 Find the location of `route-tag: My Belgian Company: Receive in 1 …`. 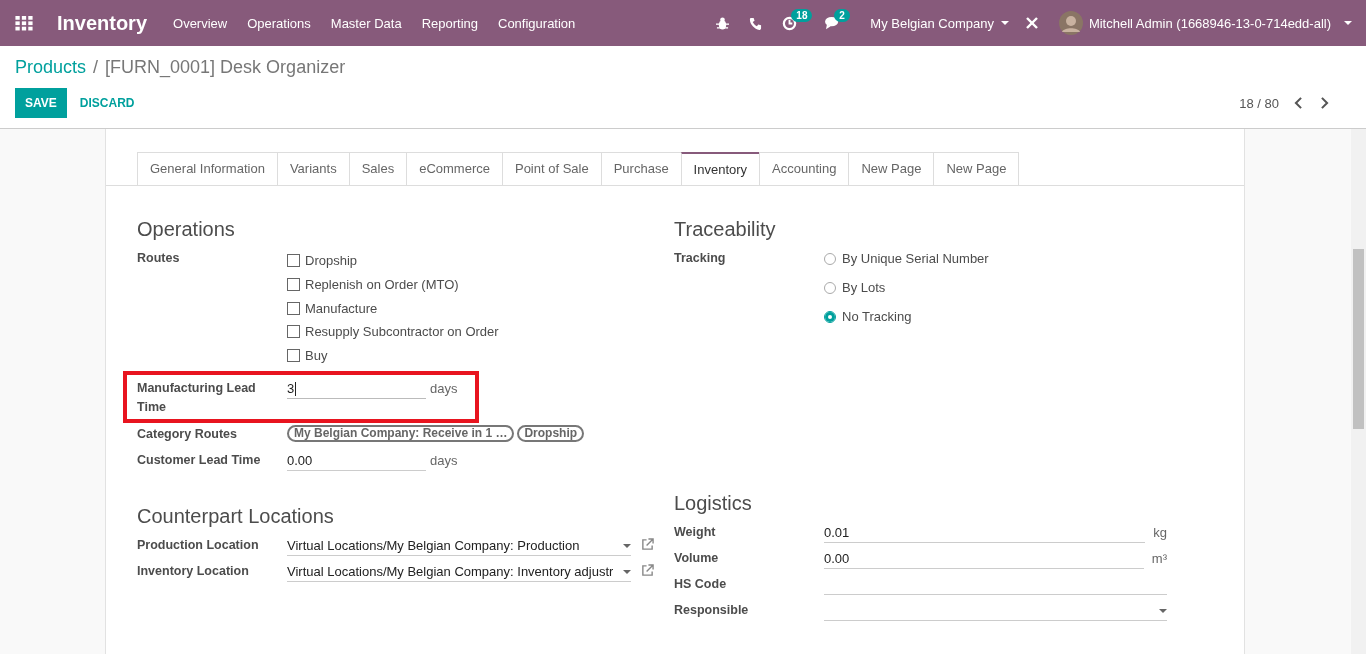

route-tag: My Belgian Company: Receive in 1 … is located at coordinates (401, 434).